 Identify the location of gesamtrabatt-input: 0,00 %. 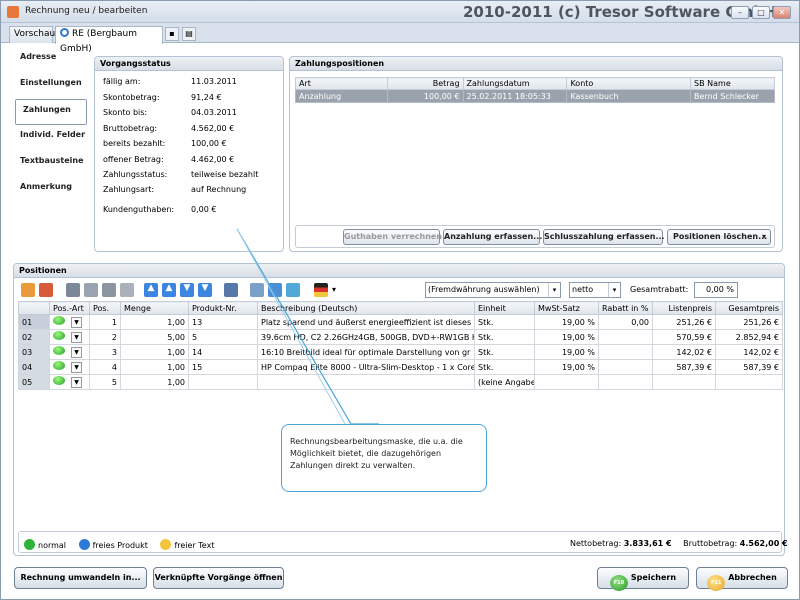
(716, 290).